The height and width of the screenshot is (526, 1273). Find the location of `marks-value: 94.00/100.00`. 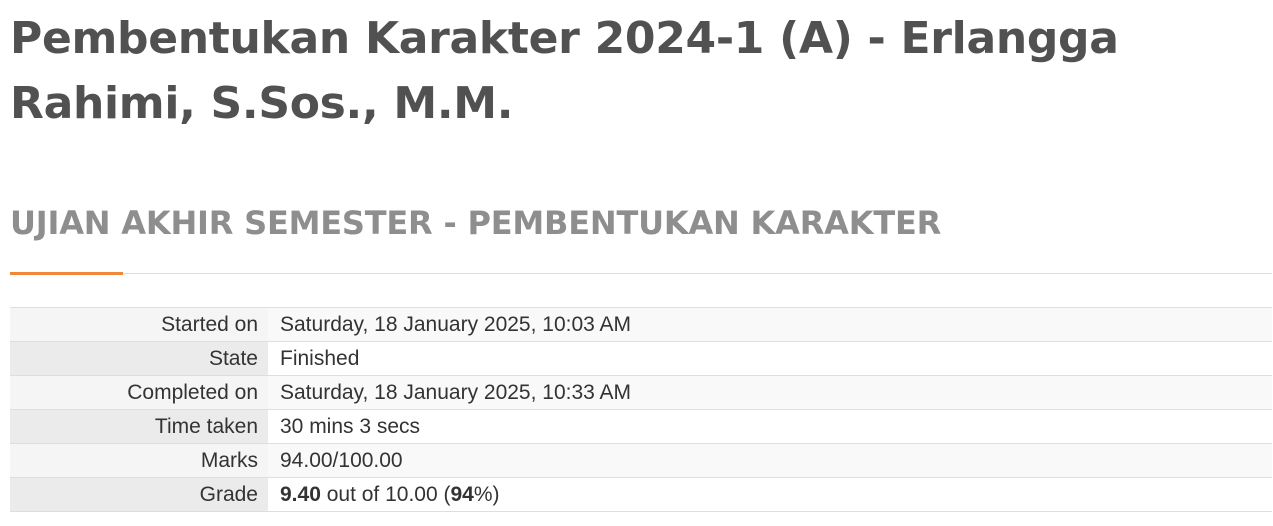

marks-value: 94.00/100.00 is located at coordinates (770, 460).